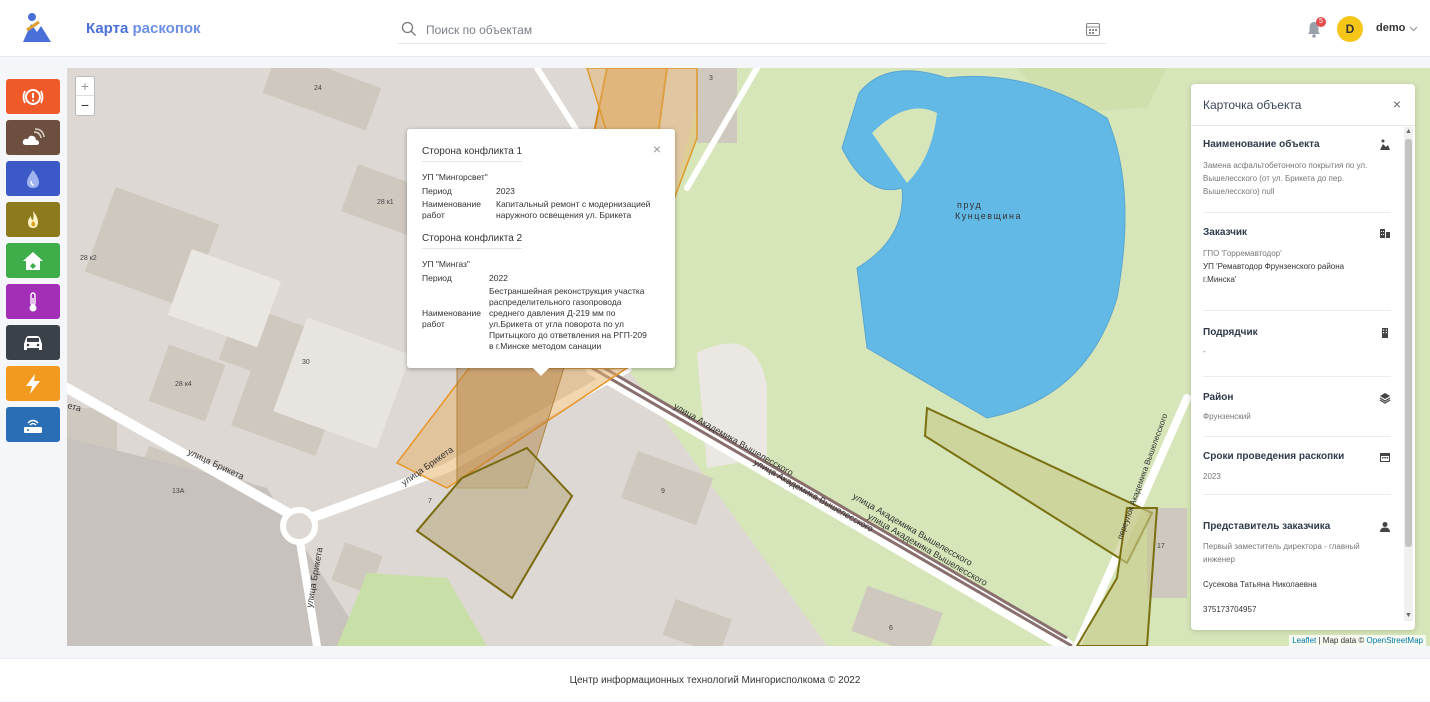  Describe the element at coordinates (1227, 416) in the screenshot. I see `district-value: Фрунзенский` at that location.